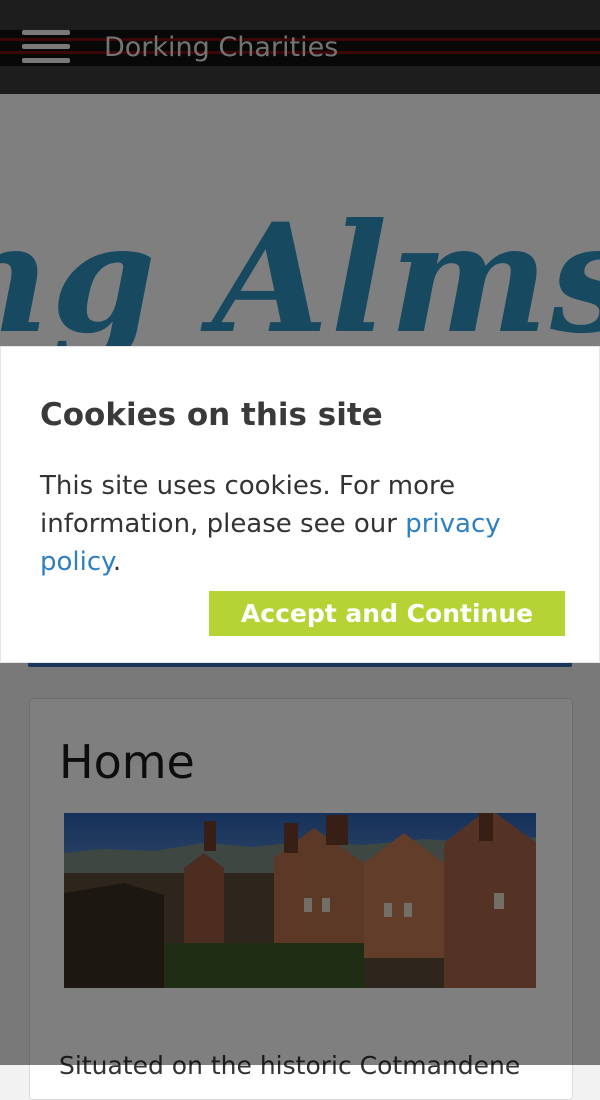  I want to click on cookie-period: ., so click(117, 562).